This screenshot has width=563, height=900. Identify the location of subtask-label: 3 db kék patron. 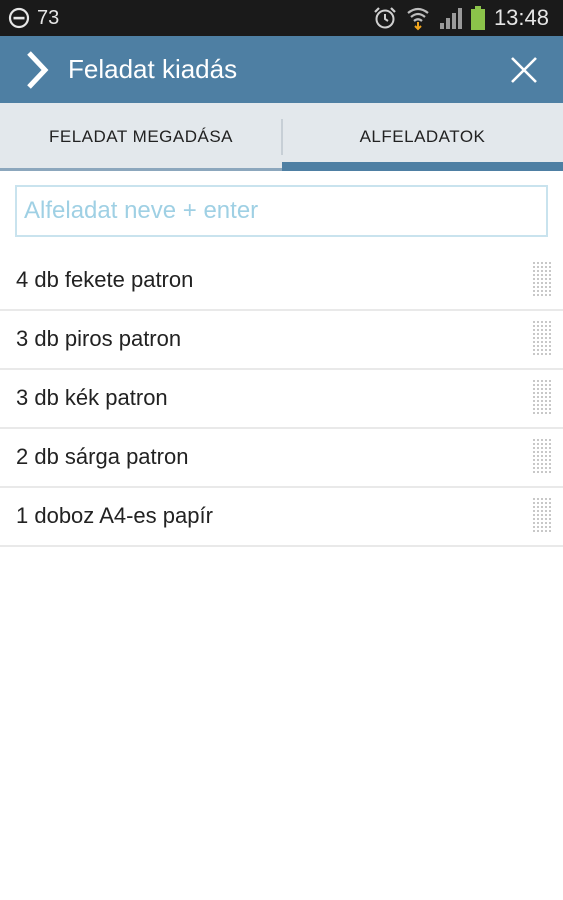
(92, 397).